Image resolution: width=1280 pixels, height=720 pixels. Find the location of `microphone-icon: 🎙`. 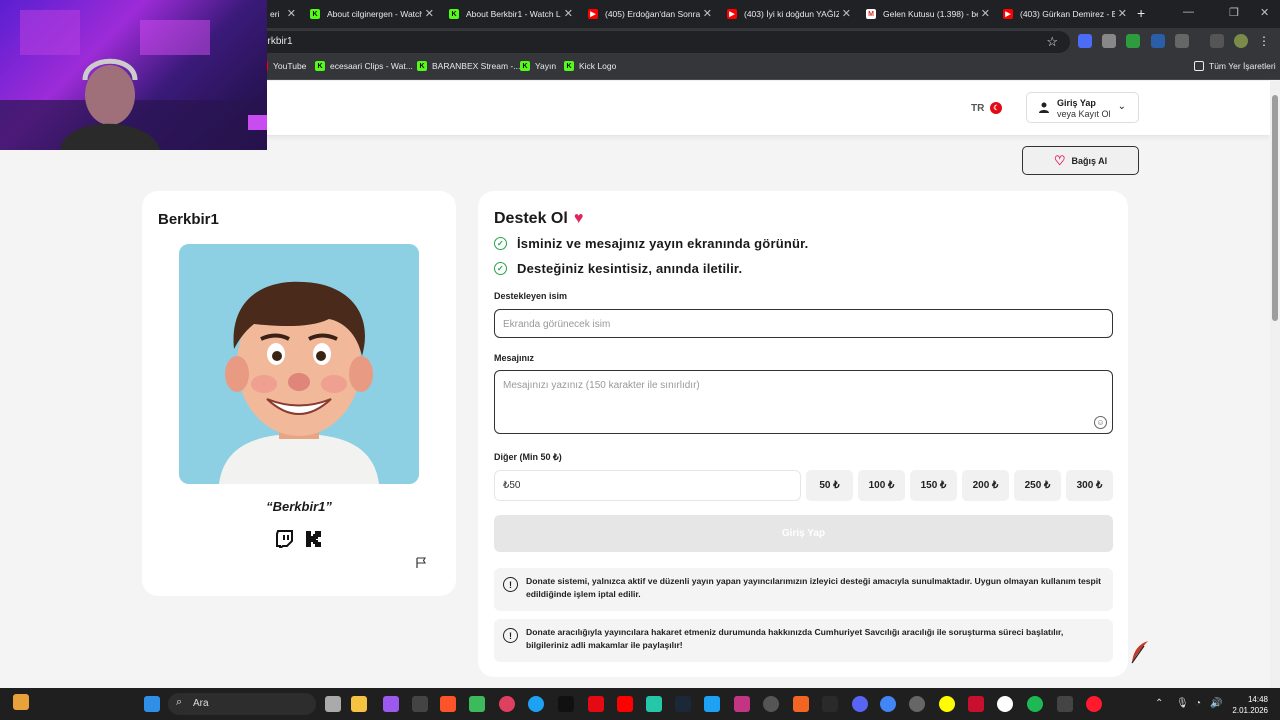

microphone-icon: 🎙 is located at coordinates (1182, 703).